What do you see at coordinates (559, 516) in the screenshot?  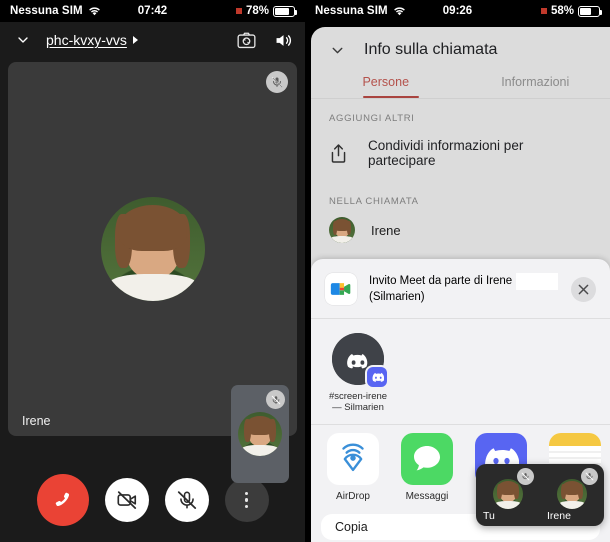 I see `pip-participant-name: Irene` at bounding box center [559, 516].